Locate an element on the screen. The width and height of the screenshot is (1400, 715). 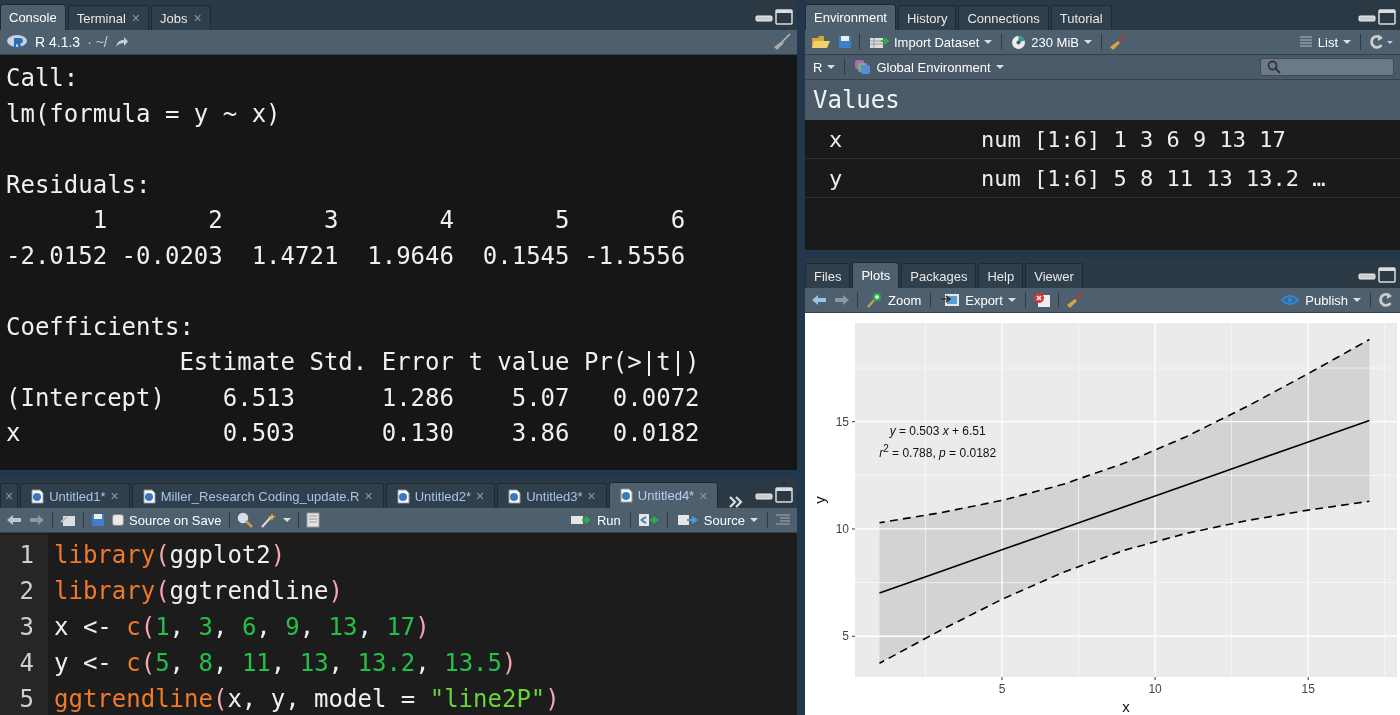
line-number: 5 is located at coordinates (26, 699).